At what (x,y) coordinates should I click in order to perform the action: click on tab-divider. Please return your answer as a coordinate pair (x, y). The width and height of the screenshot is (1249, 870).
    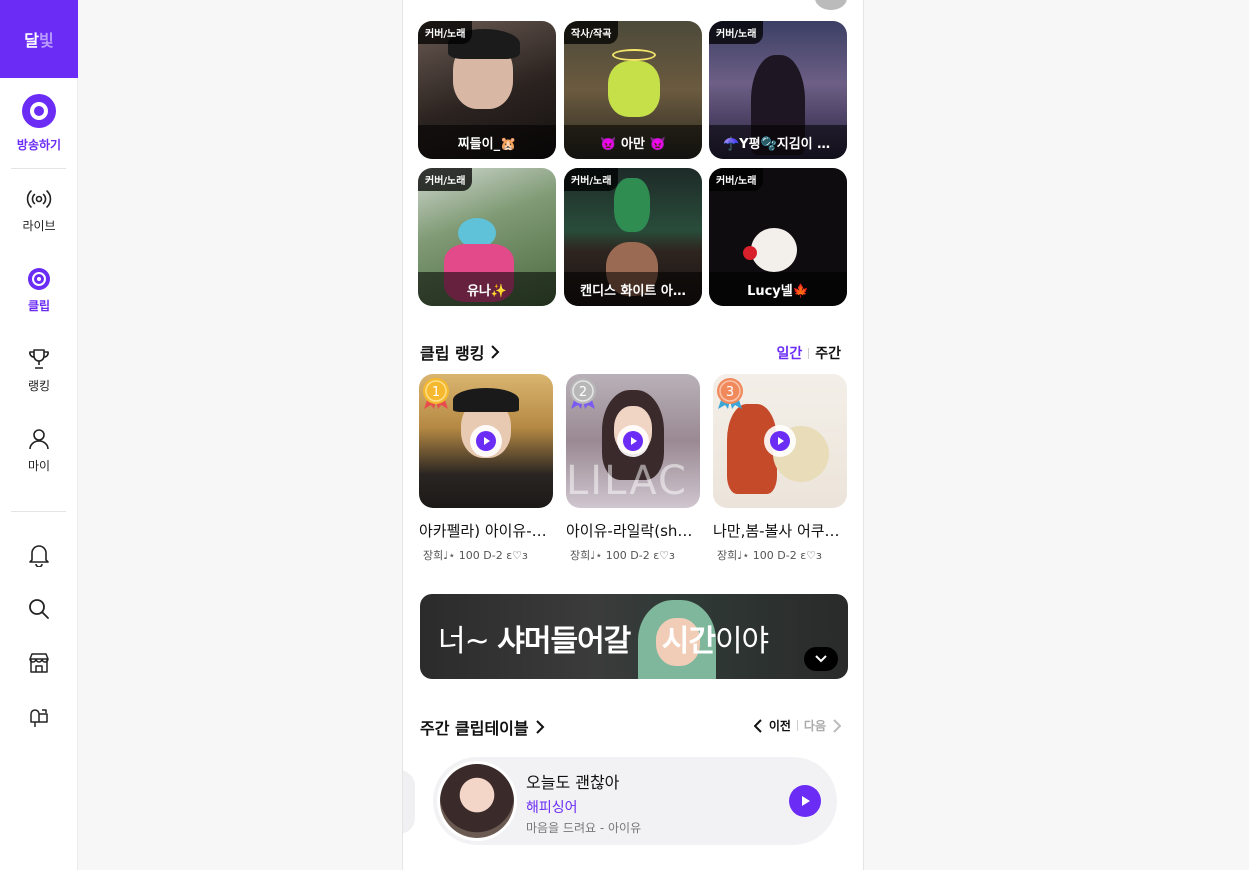
    Looking at the image, I should click on (809, 353).